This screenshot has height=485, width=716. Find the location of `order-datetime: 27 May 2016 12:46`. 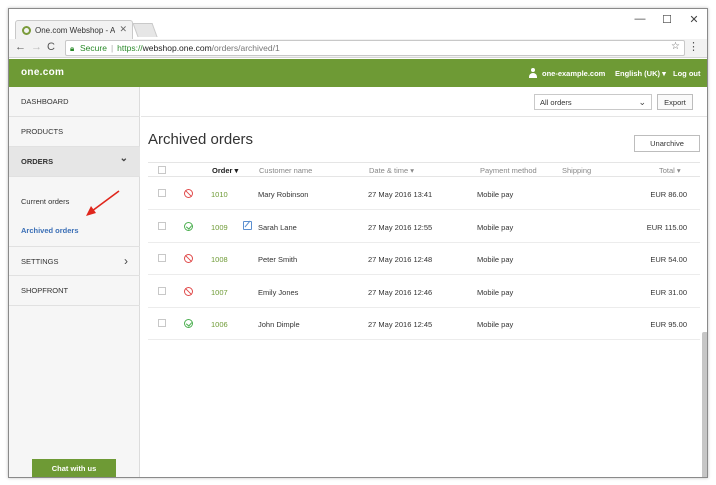

order-datetime: 27 May 2016 12:46 is located at coordinates (400, 292).